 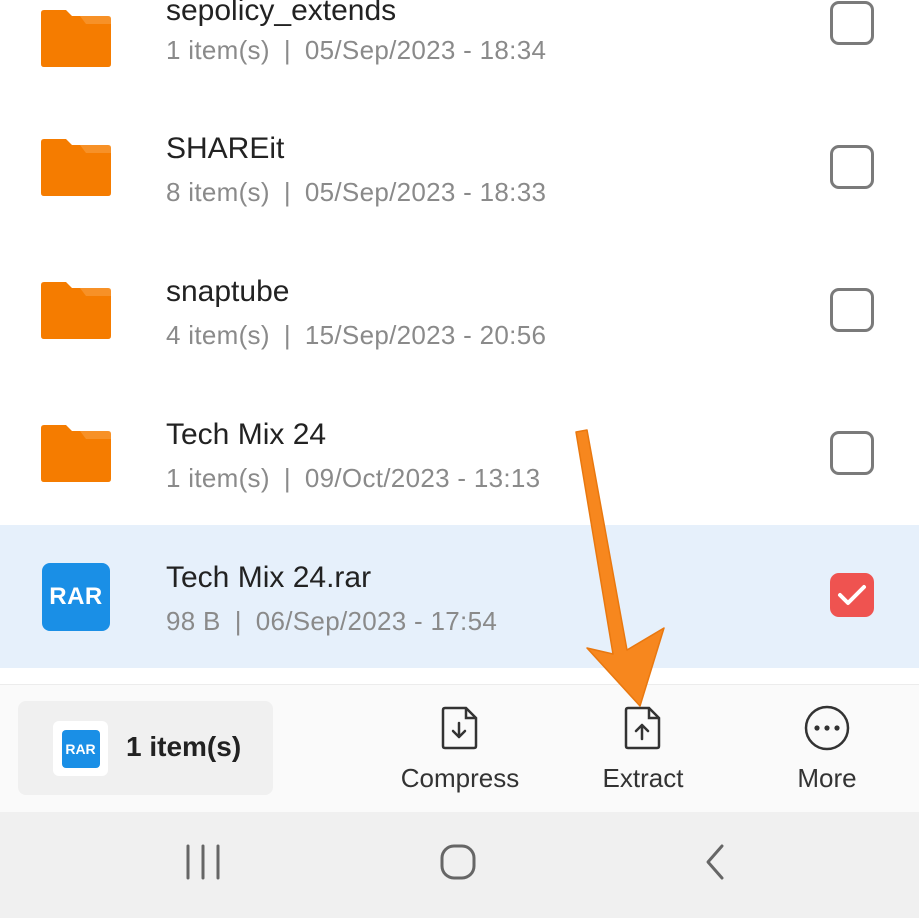 What do you see at coordinates (218, 192) in the screenshot?
I see `item-count: 8 item(s)` at bounding box center [218, 192].